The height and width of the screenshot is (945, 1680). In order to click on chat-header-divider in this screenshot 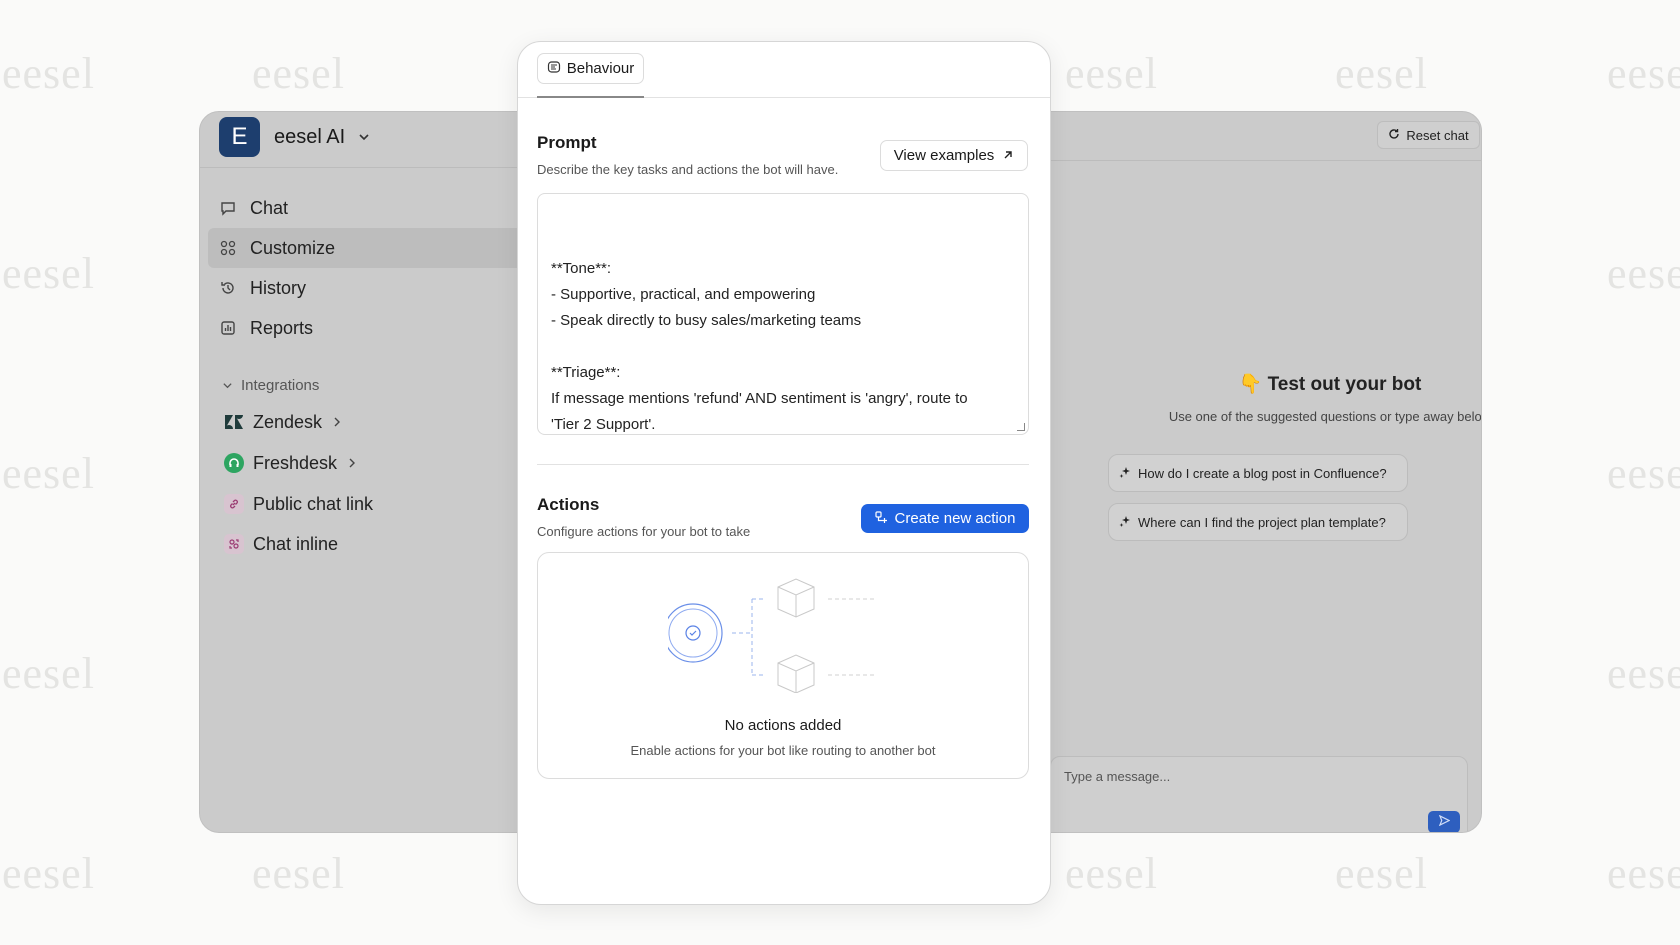, I will do `click(1265, 160)`.